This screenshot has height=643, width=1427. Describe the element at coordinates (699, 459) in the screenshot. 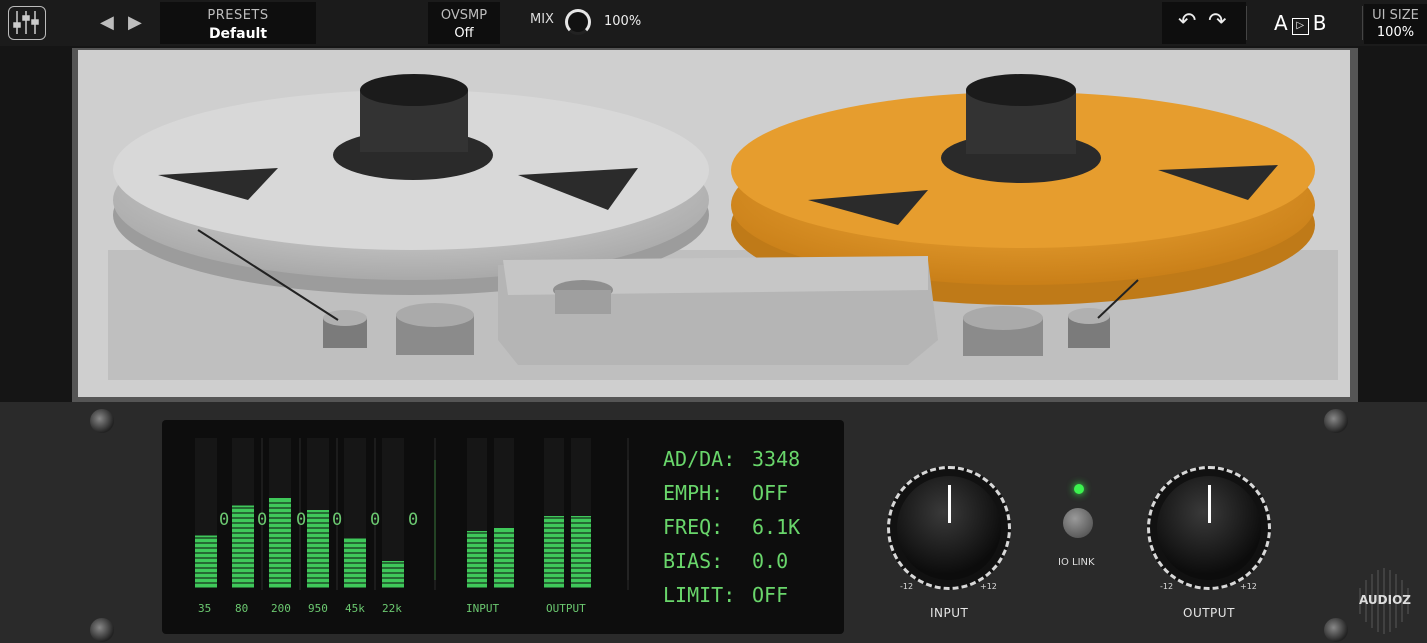

I see `readout-key: AD/DA:` at that location.